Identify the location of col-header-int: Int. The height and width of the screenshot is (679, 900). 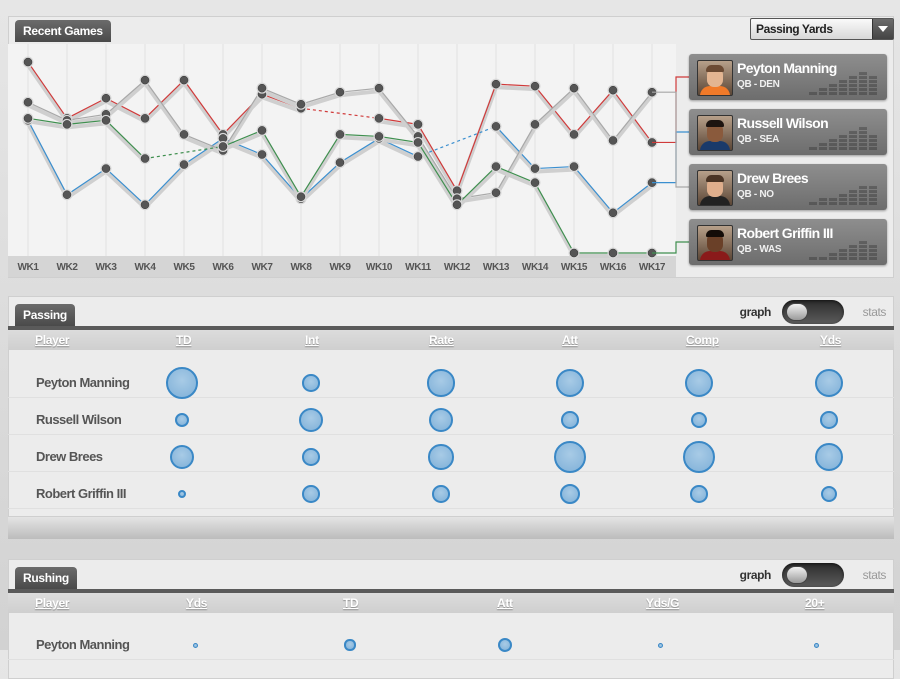
(312, 340).